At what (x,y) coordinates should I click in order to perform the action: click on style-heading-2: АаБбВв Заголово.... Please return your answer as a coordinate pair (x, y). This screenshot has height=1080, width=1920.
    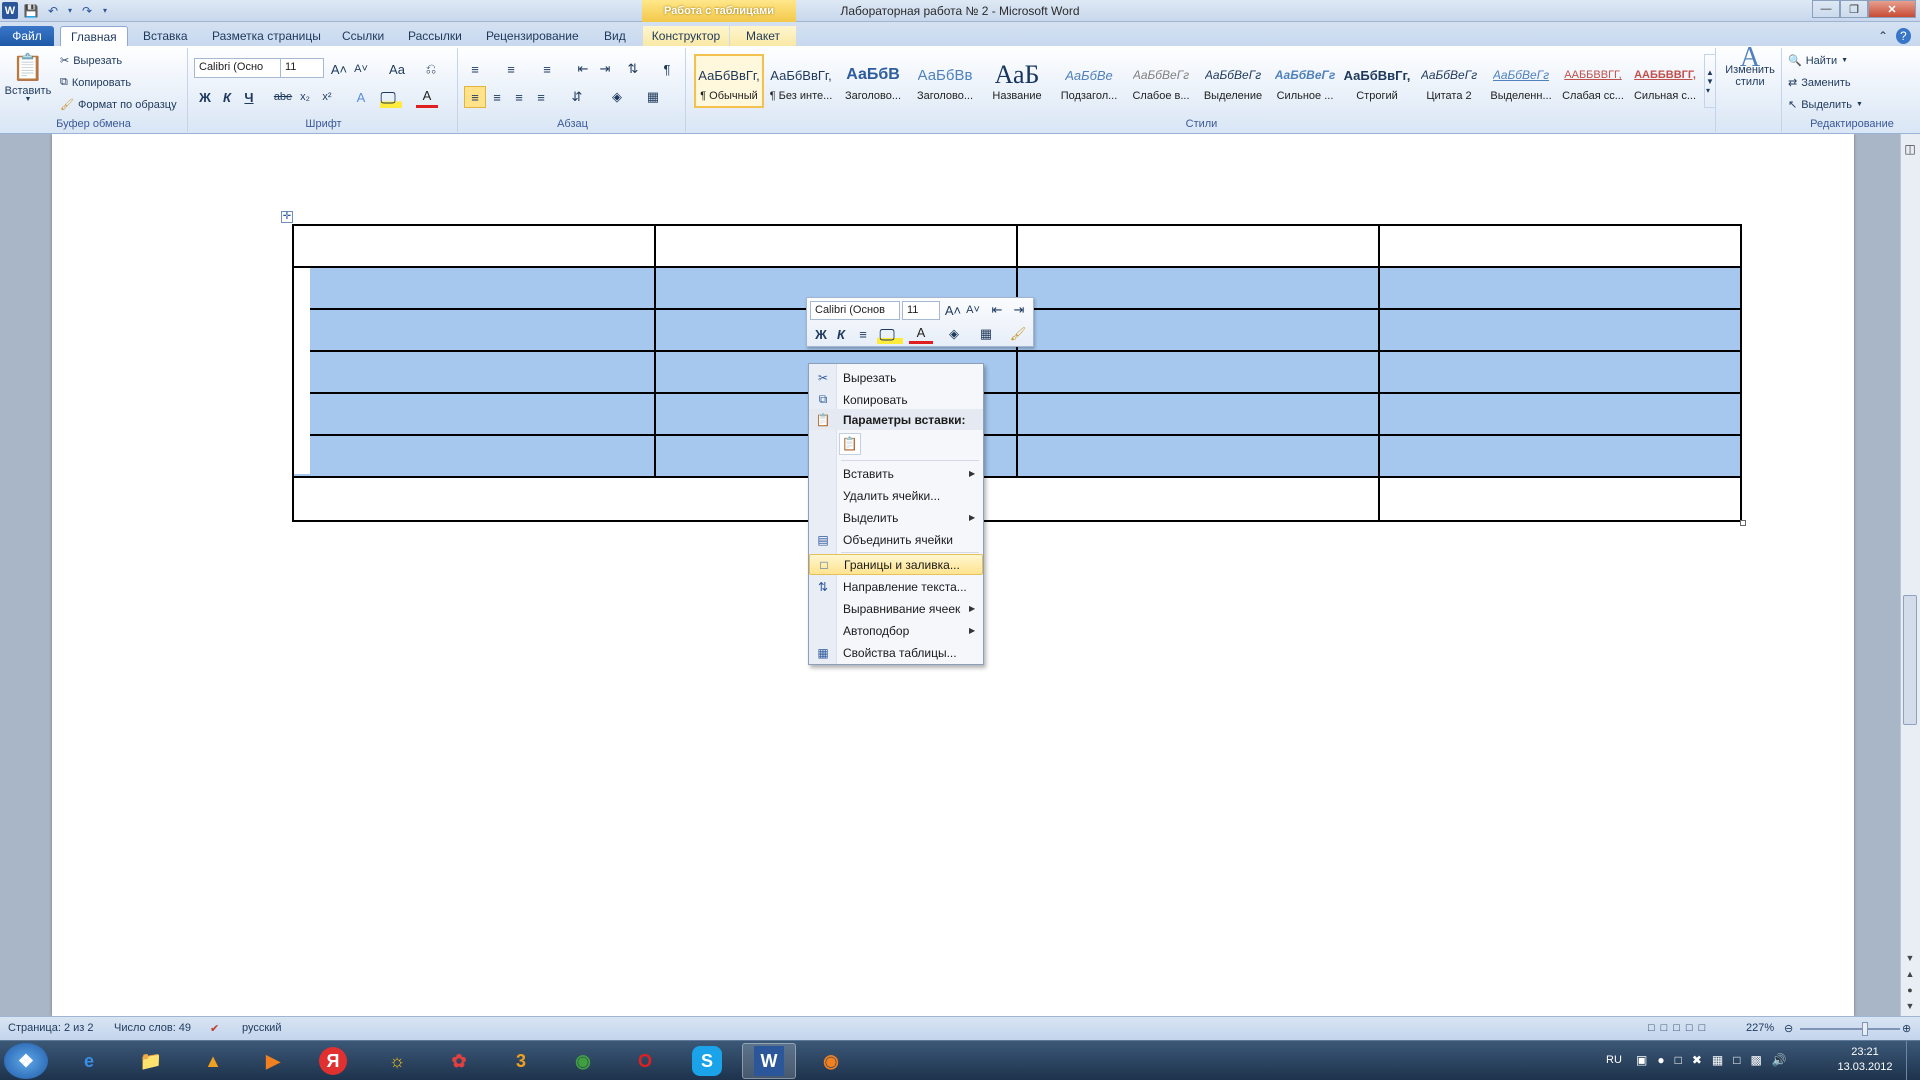
    Looking at the image, I should click on (945, 81).